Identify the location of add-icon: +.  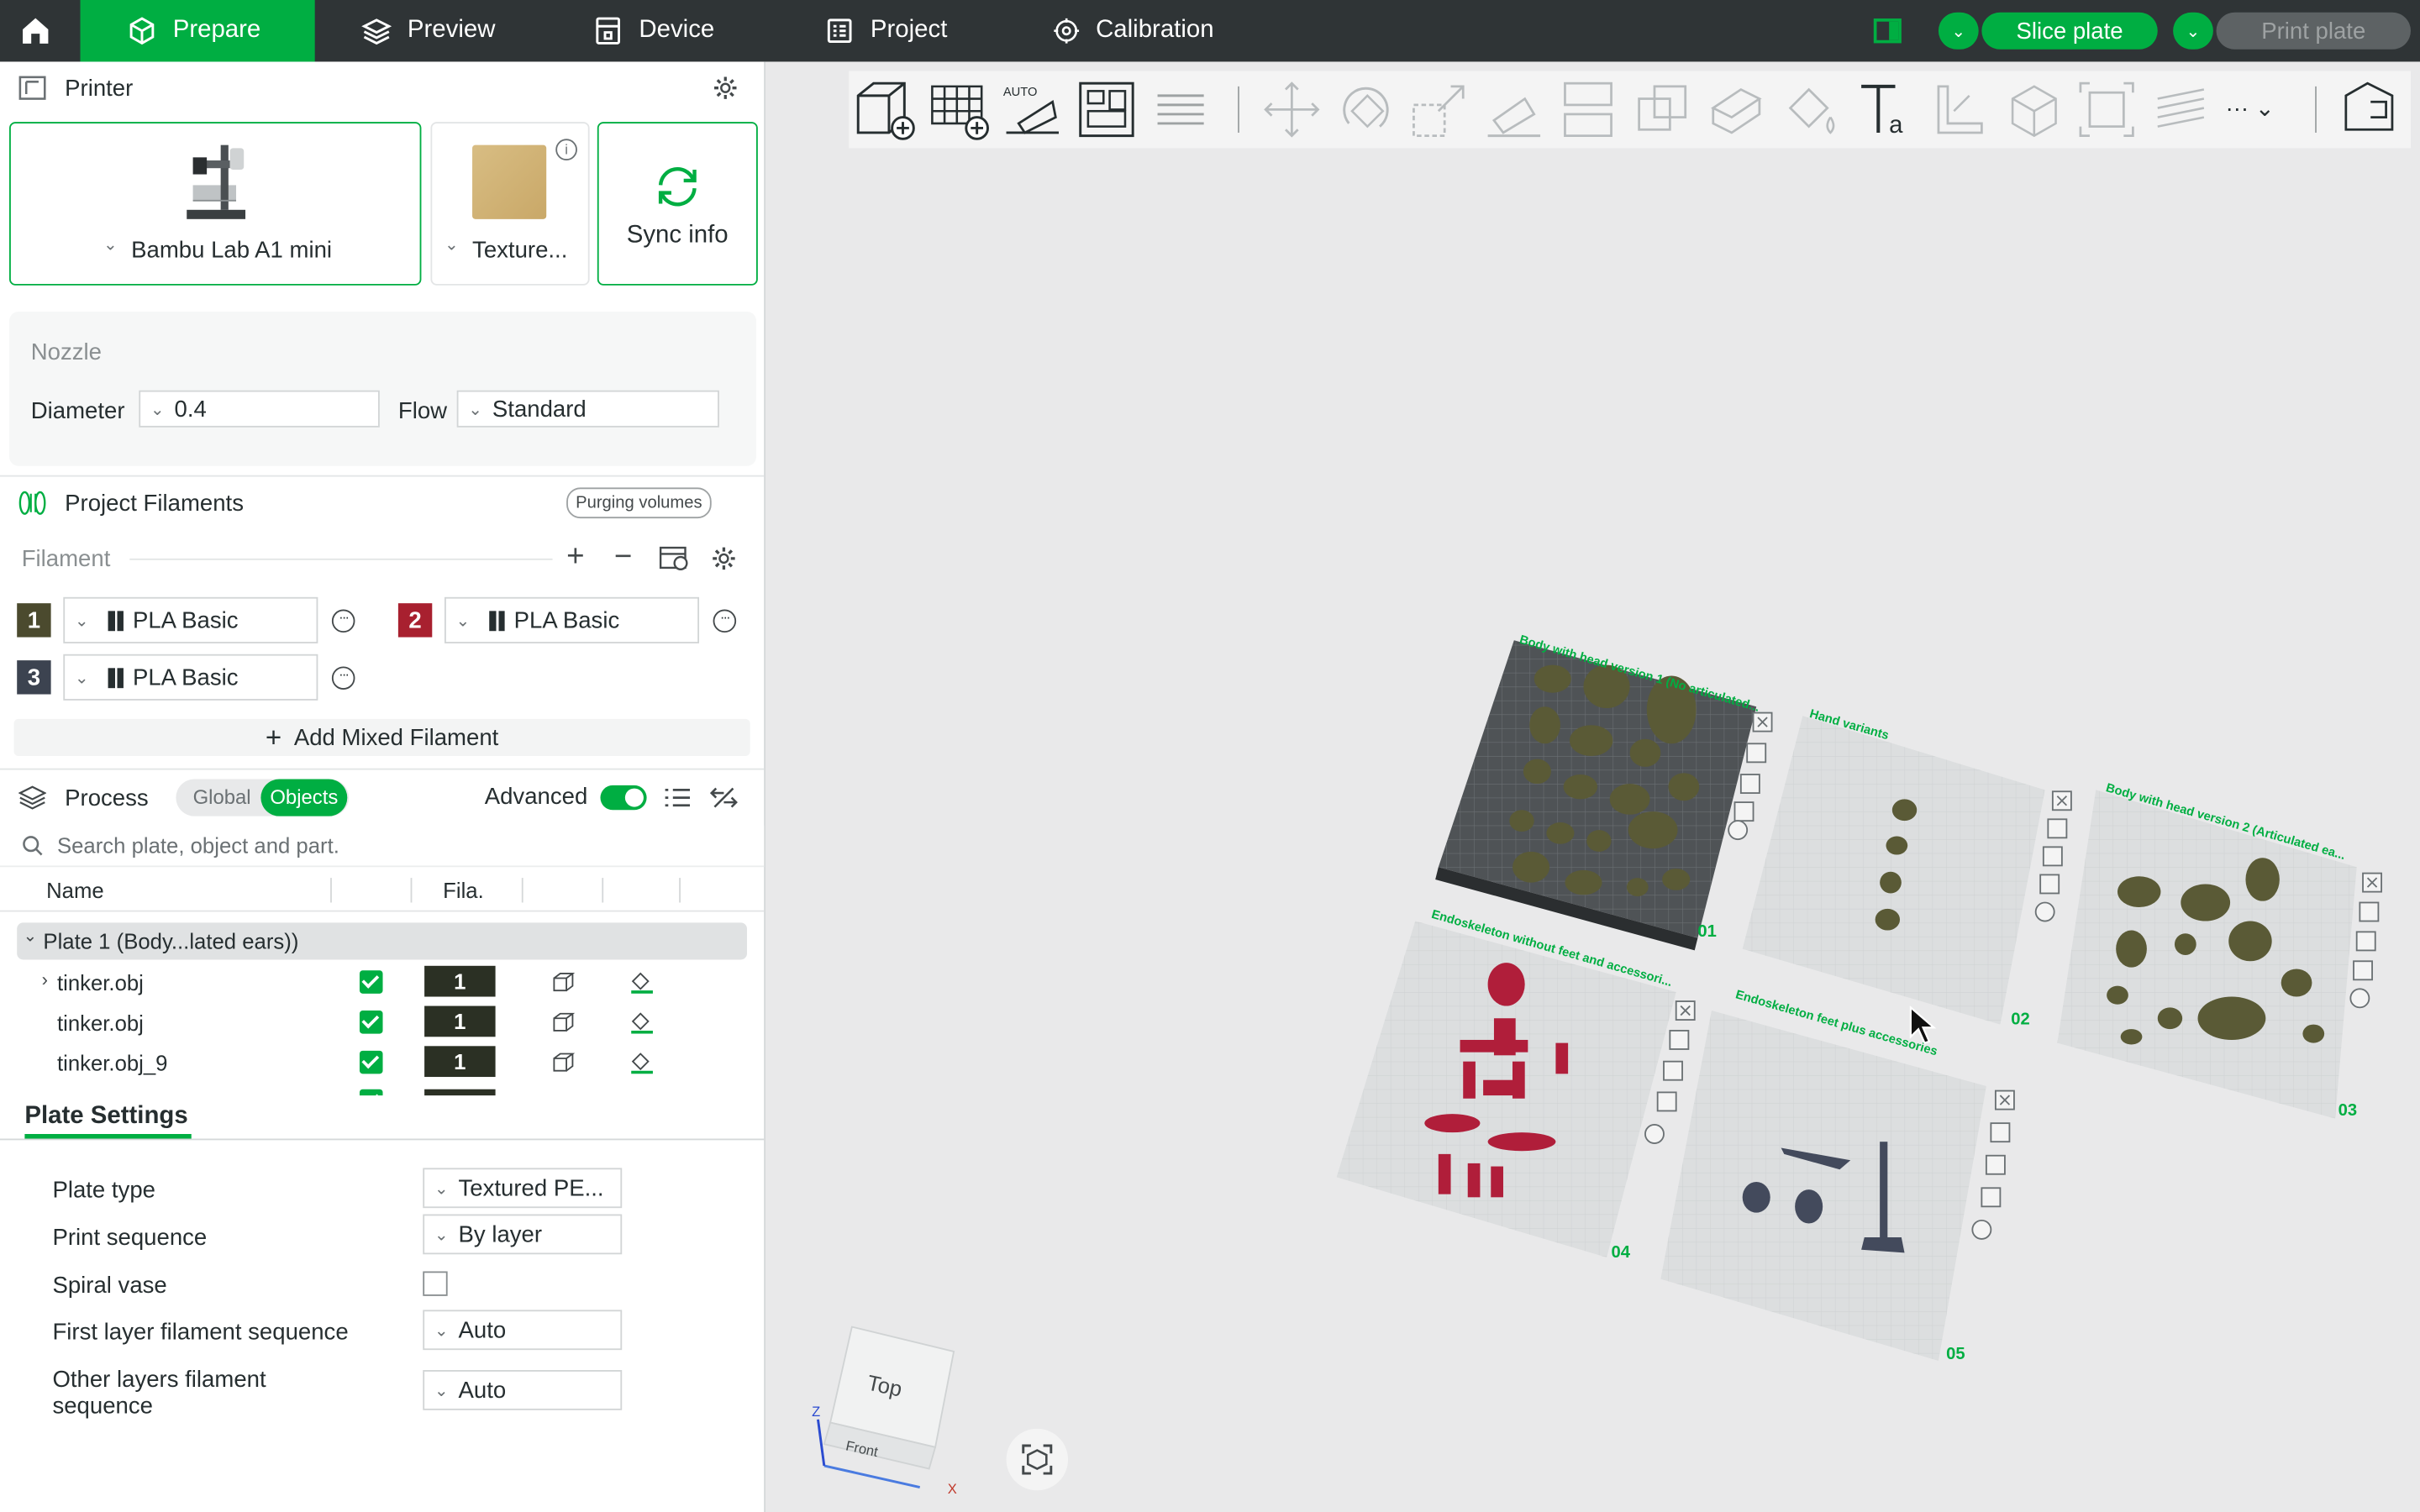
(575, 557).